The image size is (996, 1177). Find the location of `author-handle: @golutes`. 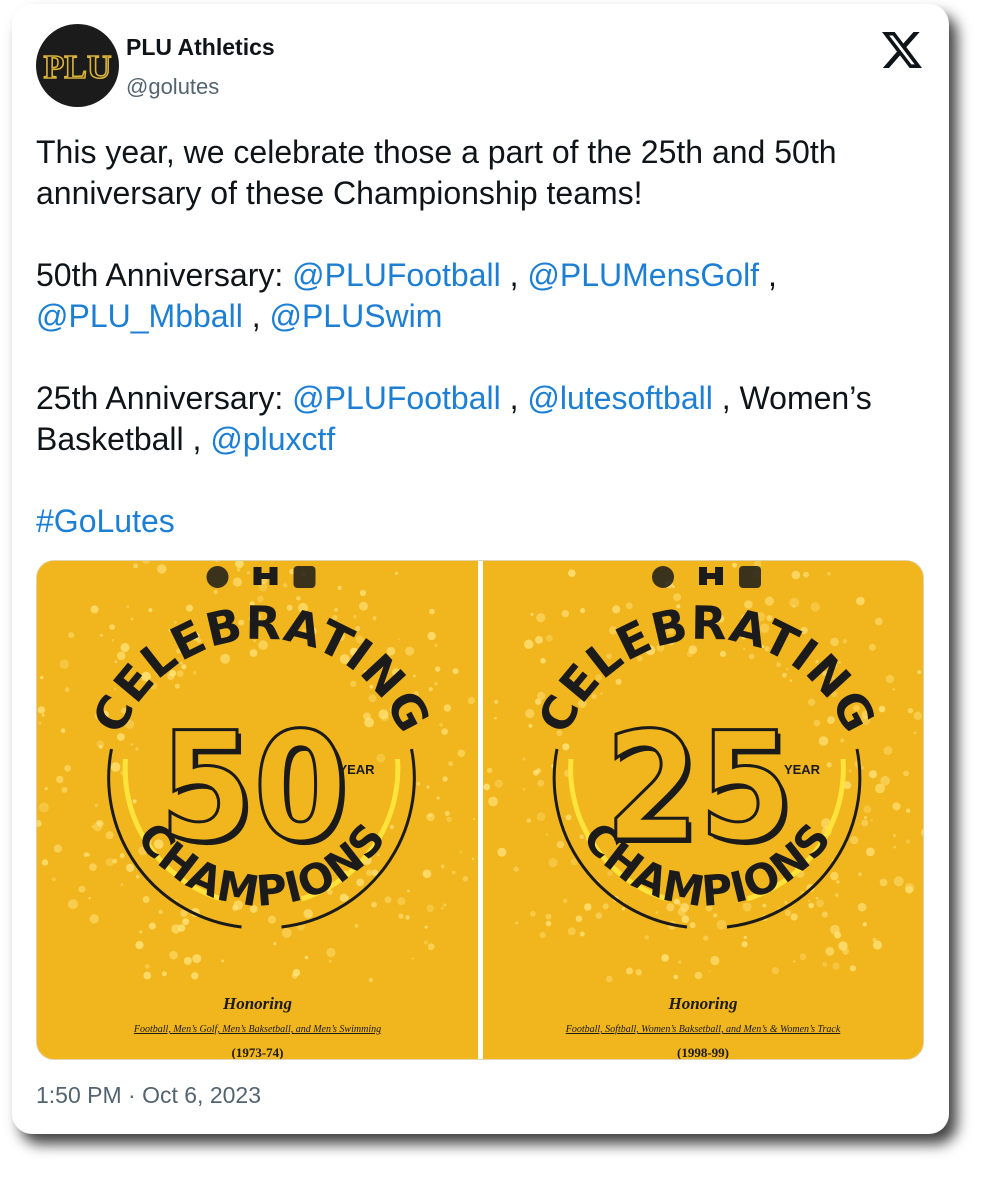

author-handle: @golutes is located at coordinates (172, 87).